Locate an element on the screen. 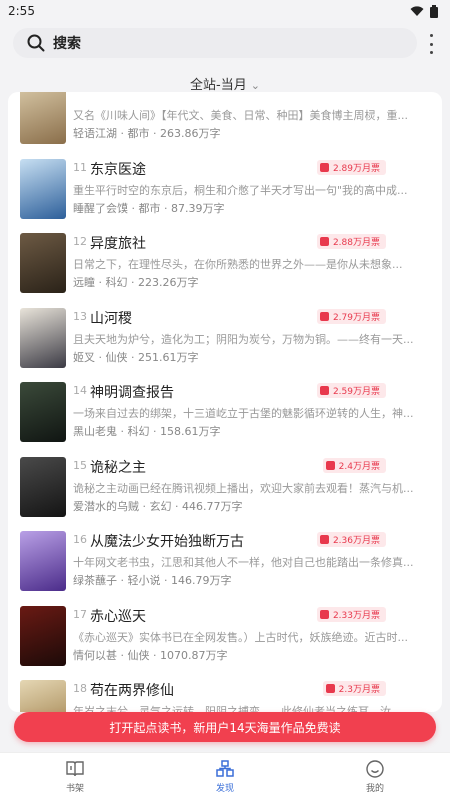 This screenshot has width=450, height=800. promo-label: 打开起点读书，新用户14天海量作品免费读 is located at coordinates (225, 727).